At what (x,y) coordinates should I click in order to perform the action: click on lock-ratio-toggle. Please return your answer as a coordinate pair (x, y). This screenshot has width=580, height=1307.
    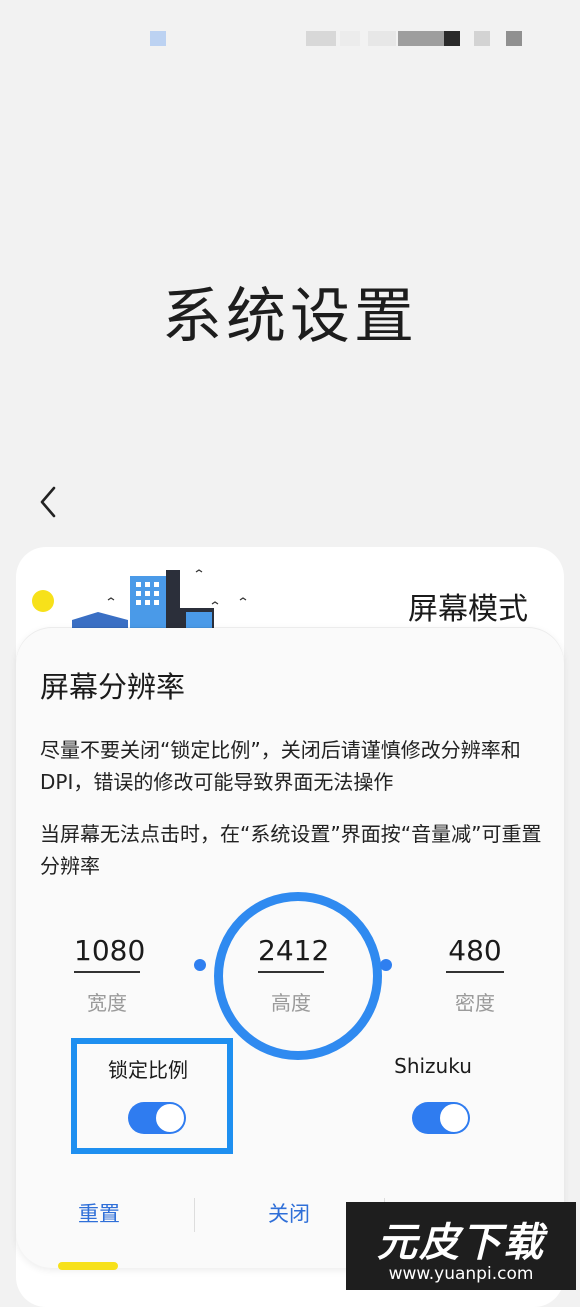
    Looking at the image, I should click on (157, 1118).